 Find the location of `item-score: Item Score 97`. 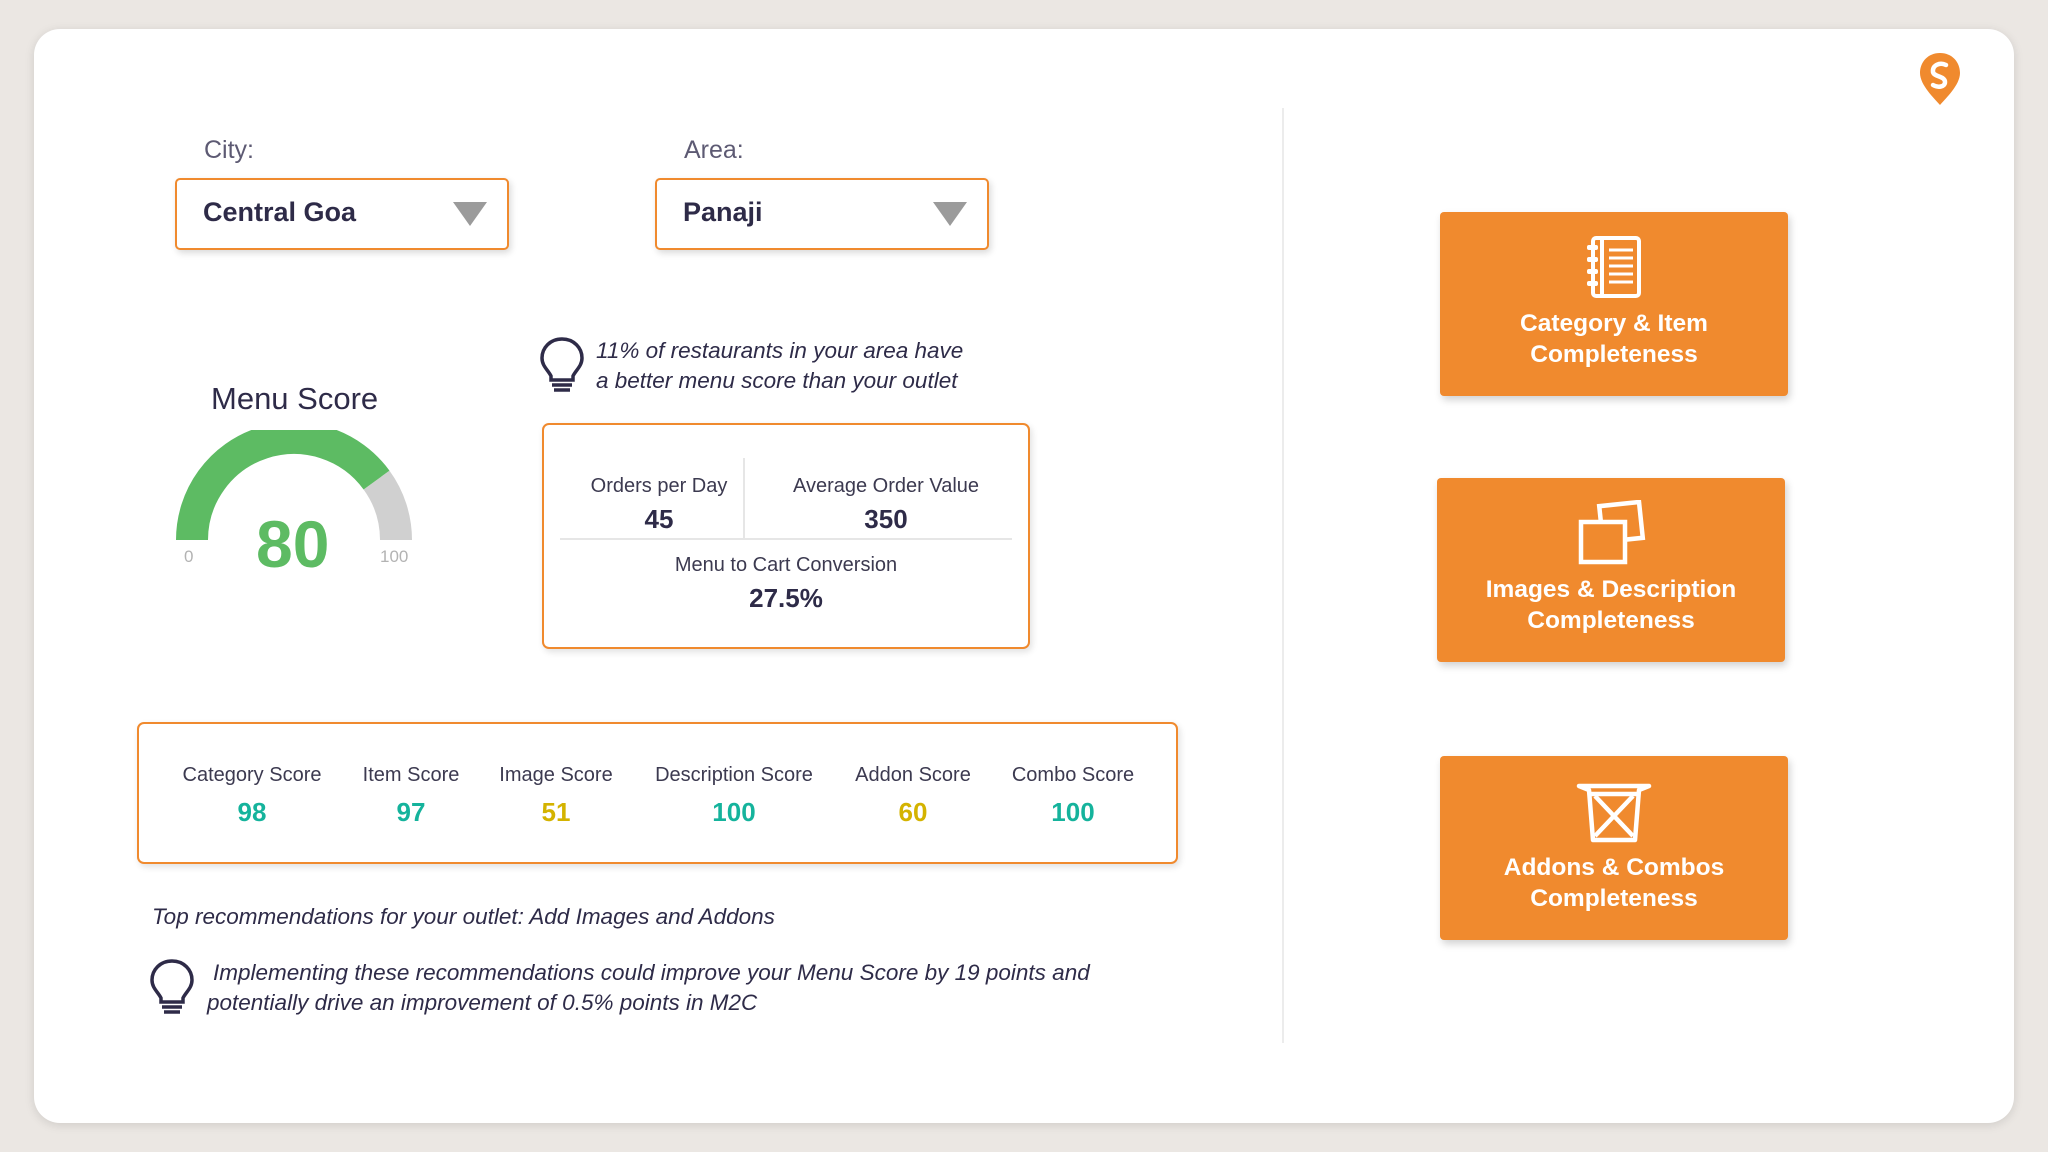

item-score: Item Score 97 is located at coordinates (411, 776).